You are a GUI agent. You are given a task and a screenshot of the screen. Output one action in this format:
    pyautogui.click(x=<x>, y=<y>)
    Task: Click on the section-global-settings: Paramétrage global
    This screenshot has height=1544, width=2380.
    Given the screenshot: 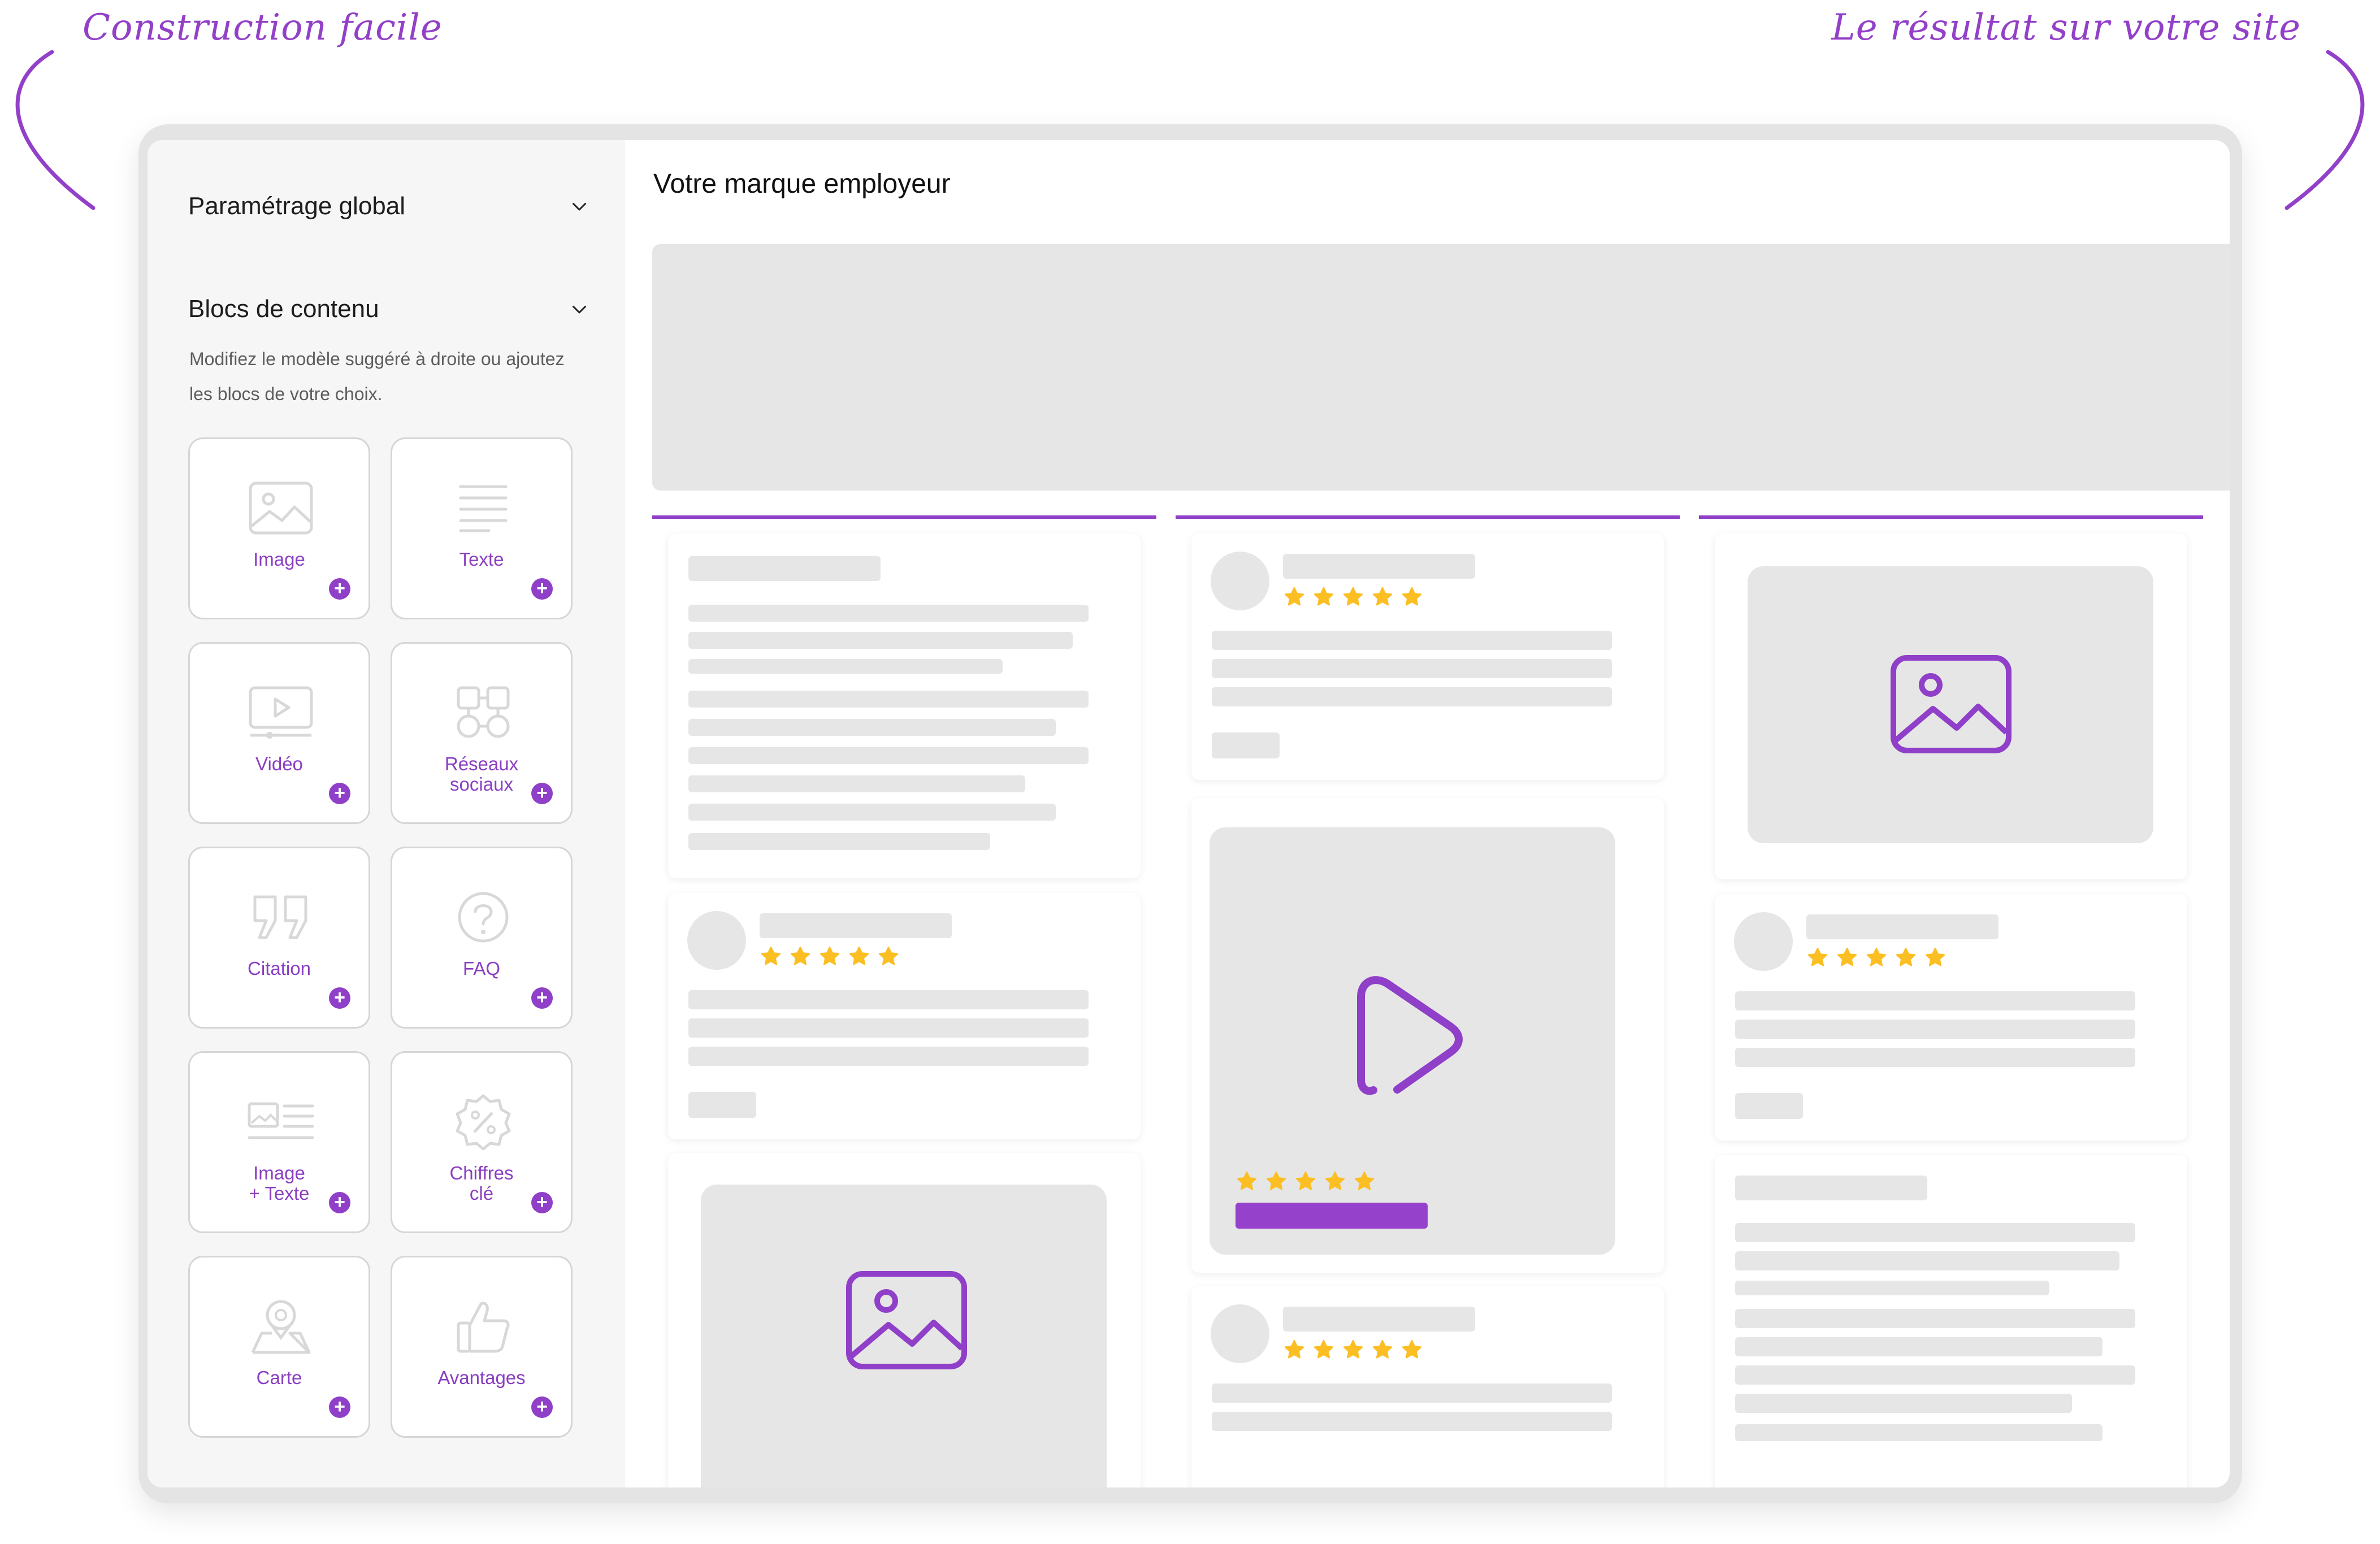 What is the action you would take?
    pyautogui.click(x=388, y=206)
    